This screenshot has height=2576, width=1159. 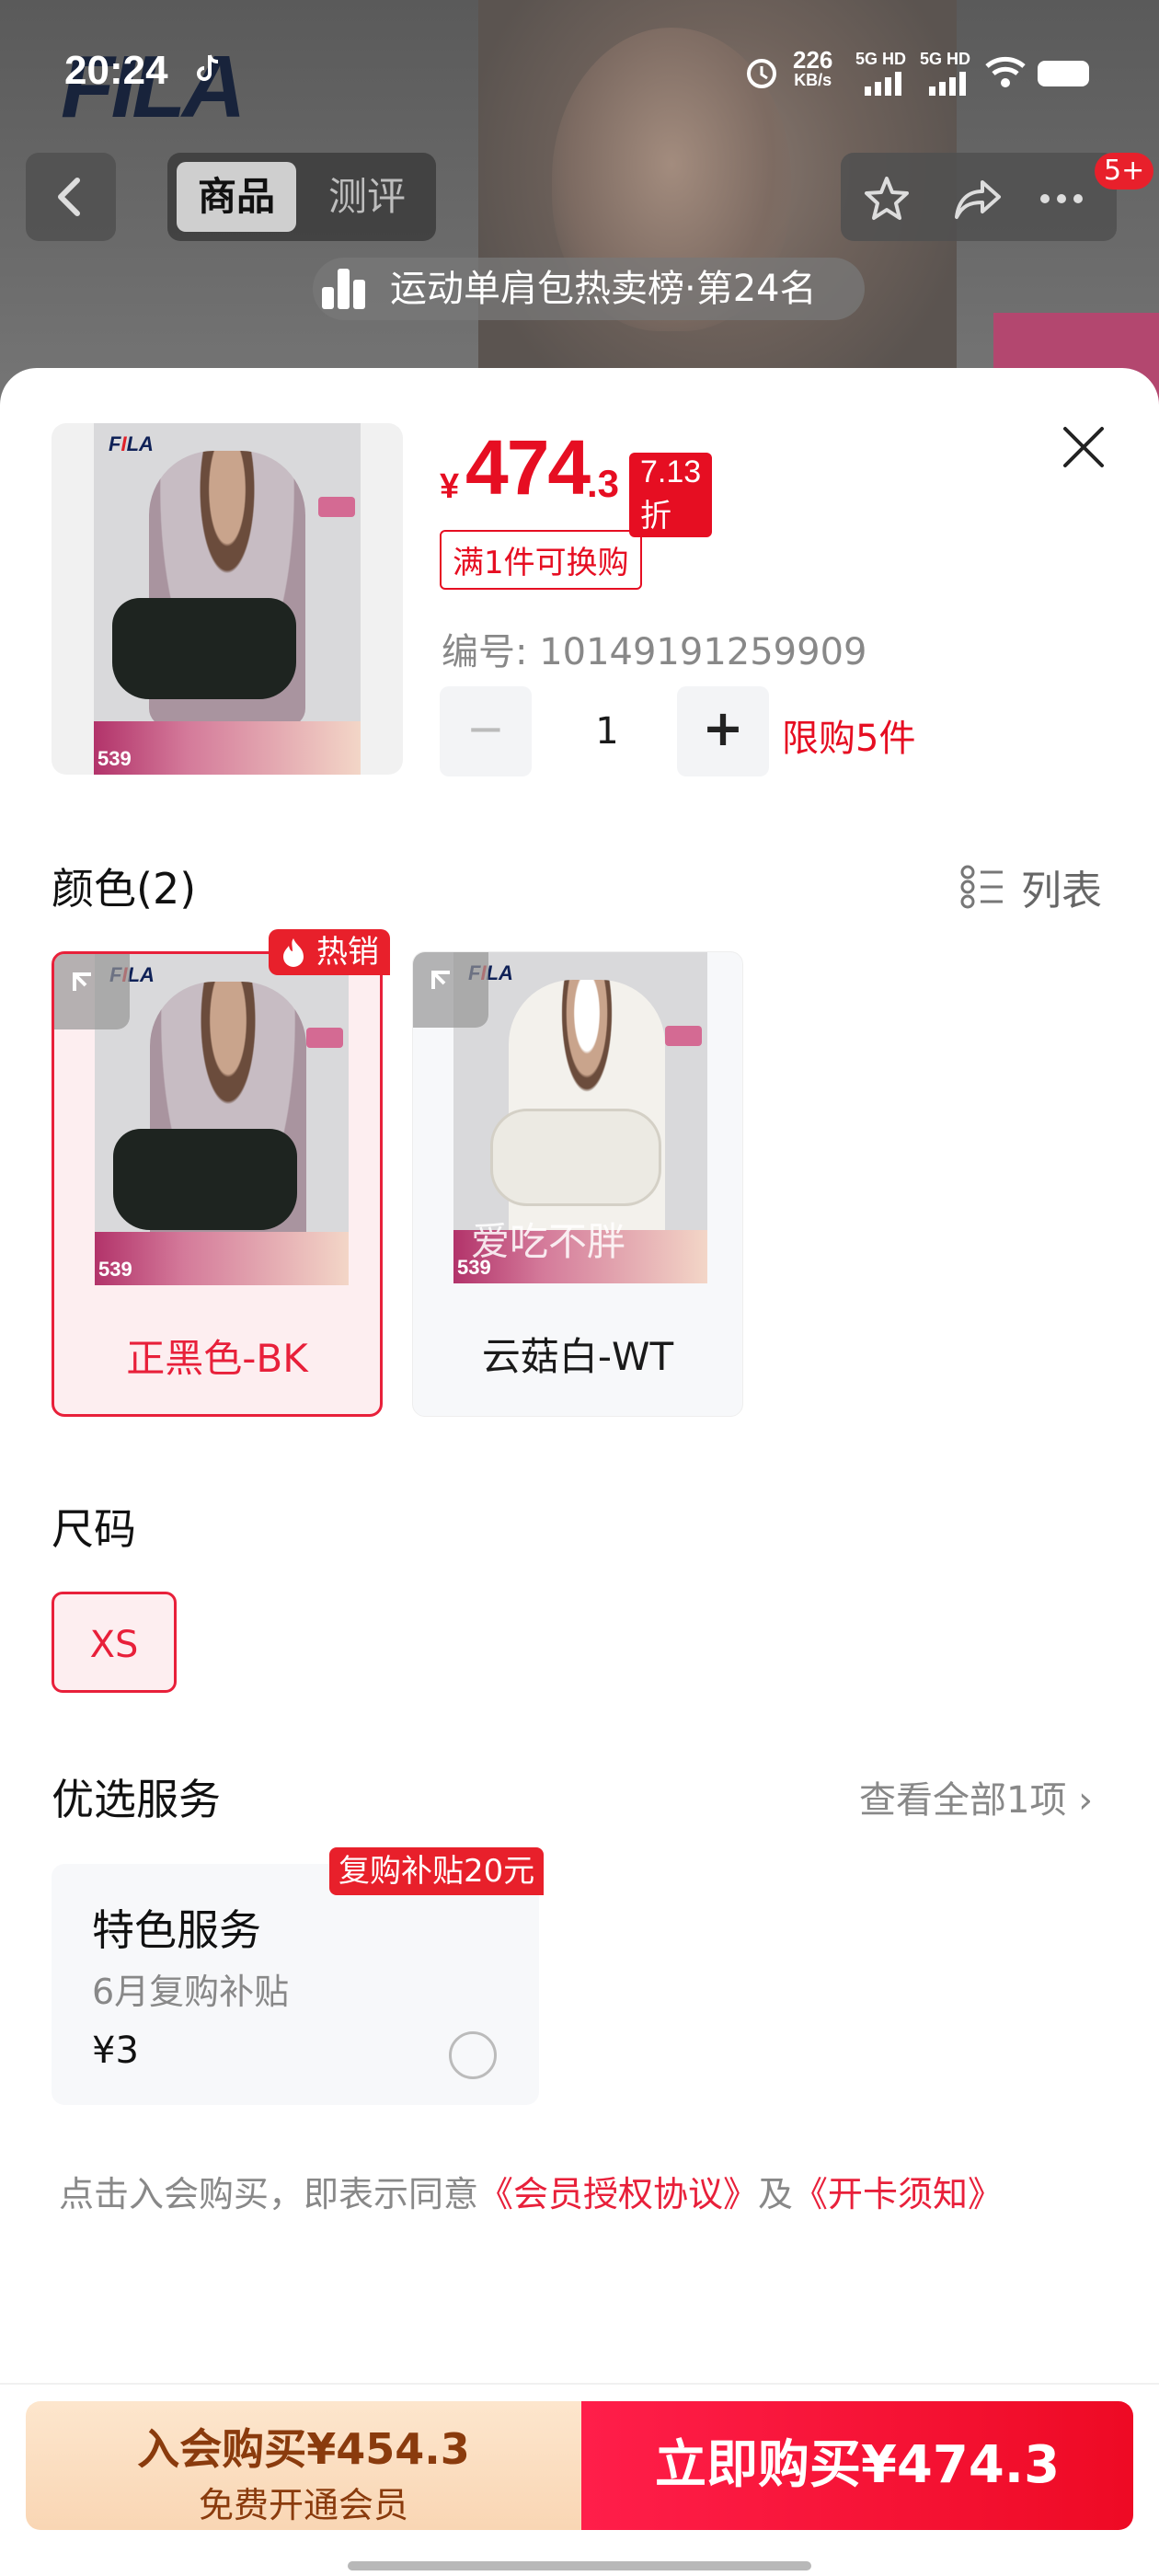 What do you see at coordinates (343, 289) in the screenshot?
I see `ranking-bars-icon` at bounding box center [343, 289].